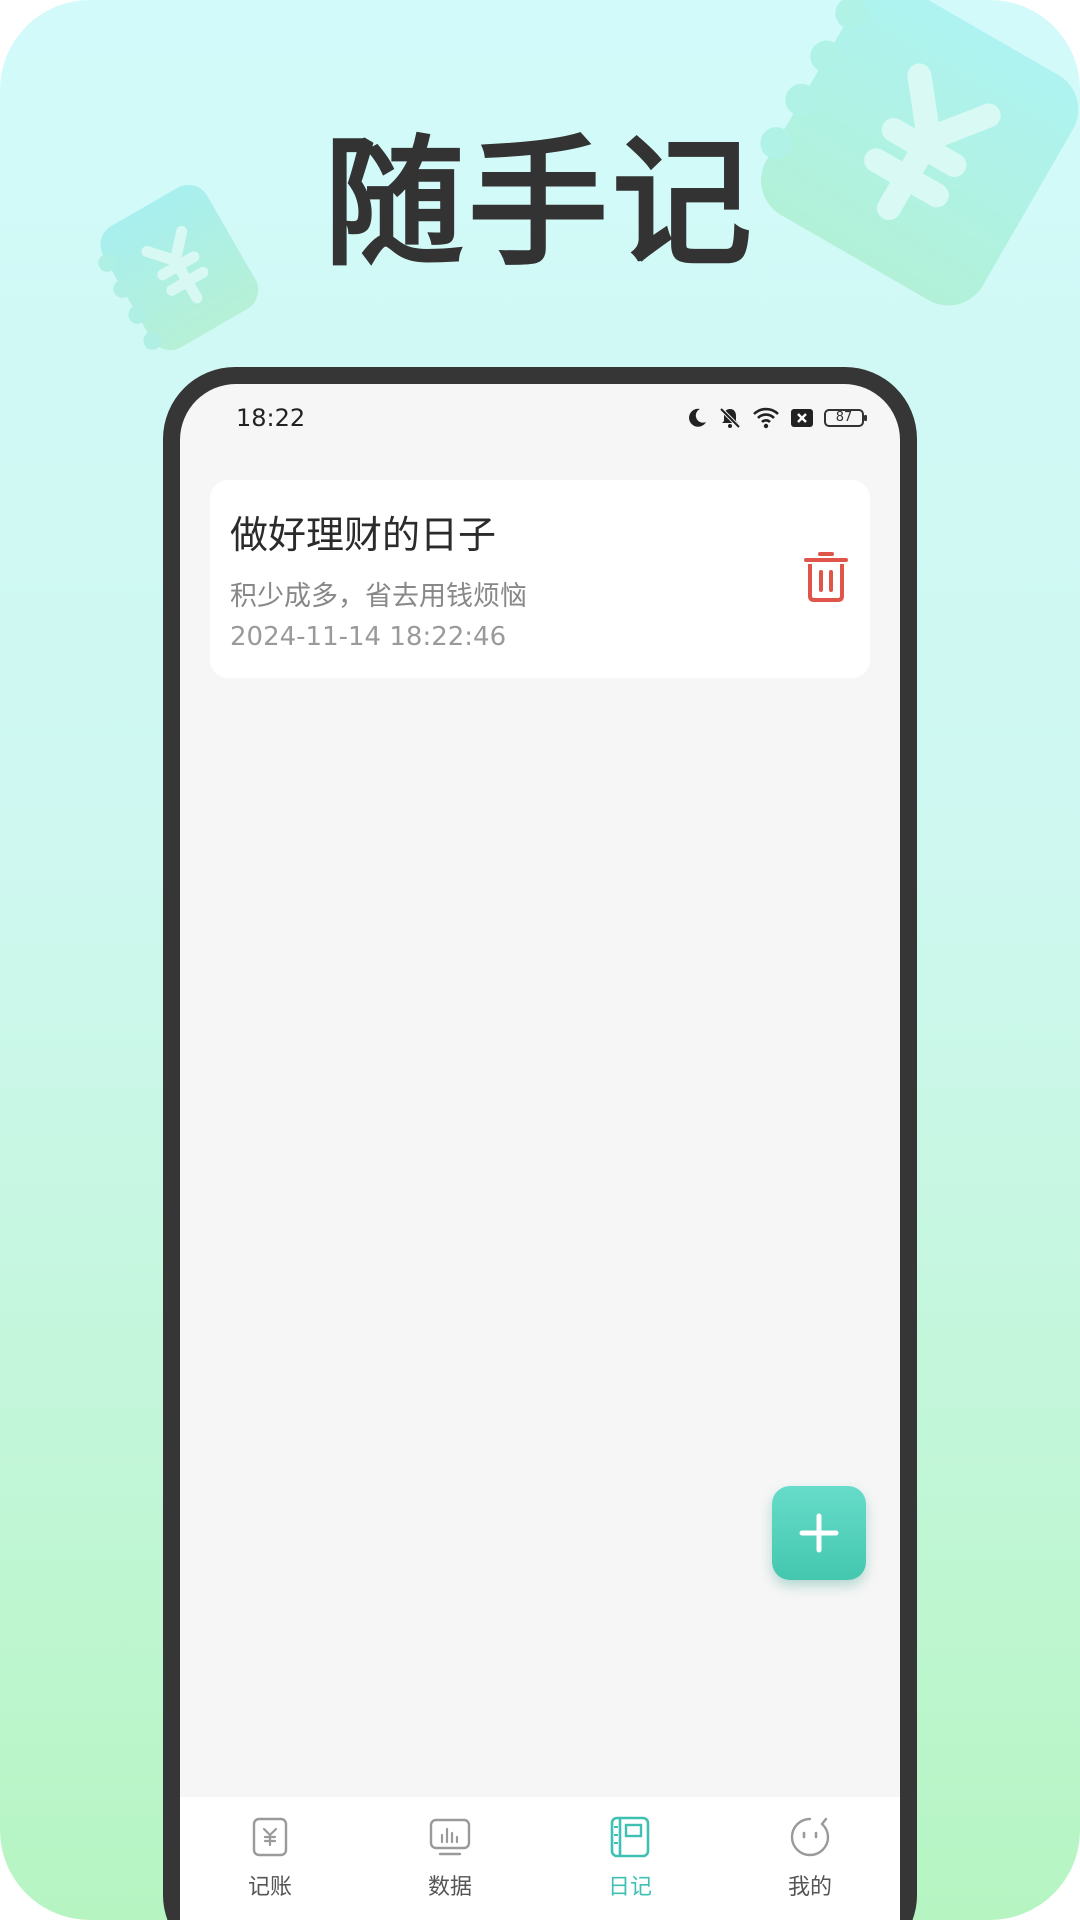 This screenshot has height=1920, width=1080. What do you see at coordinates (629, 1887) in the screenshot?
I see `tab-label: 日记` at bounding box center [629, 1887].